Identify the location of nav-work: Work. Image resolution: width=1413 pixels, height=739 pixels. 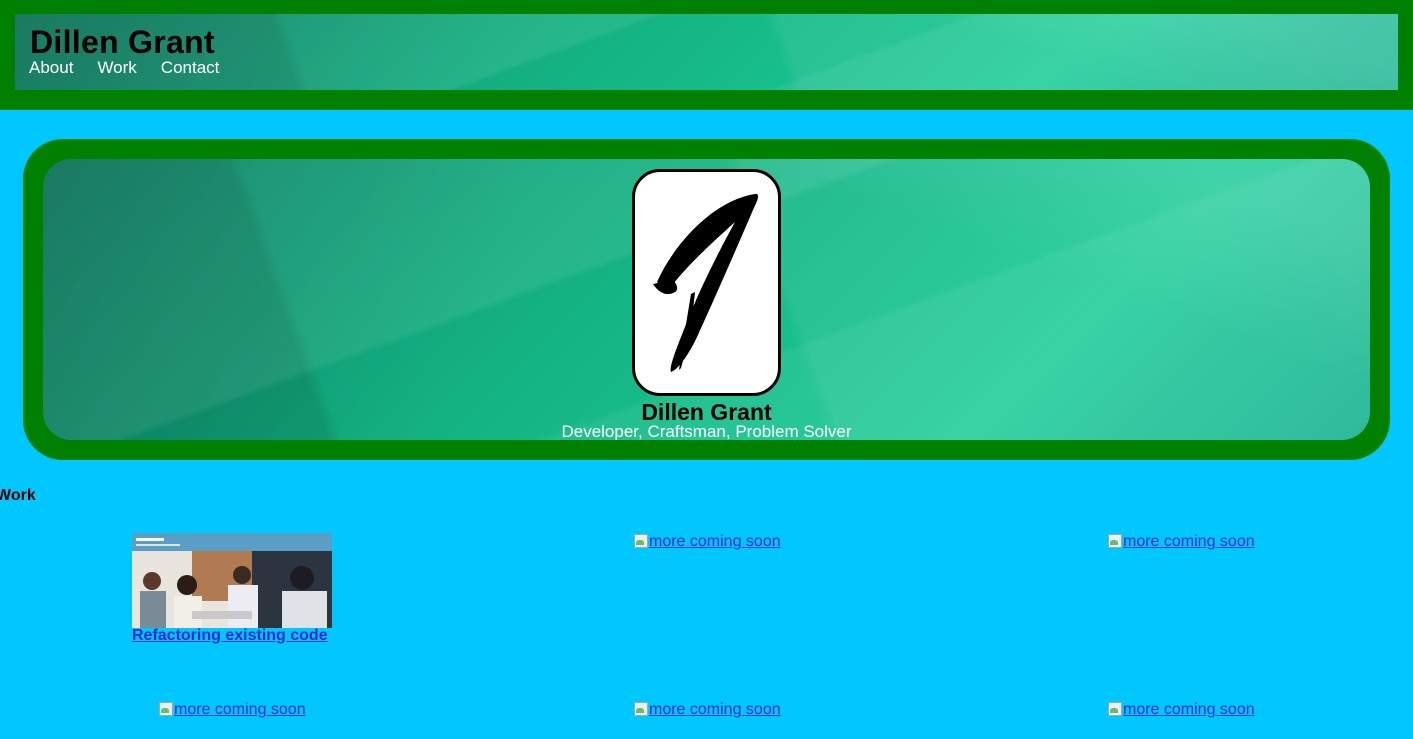
(116, 68).